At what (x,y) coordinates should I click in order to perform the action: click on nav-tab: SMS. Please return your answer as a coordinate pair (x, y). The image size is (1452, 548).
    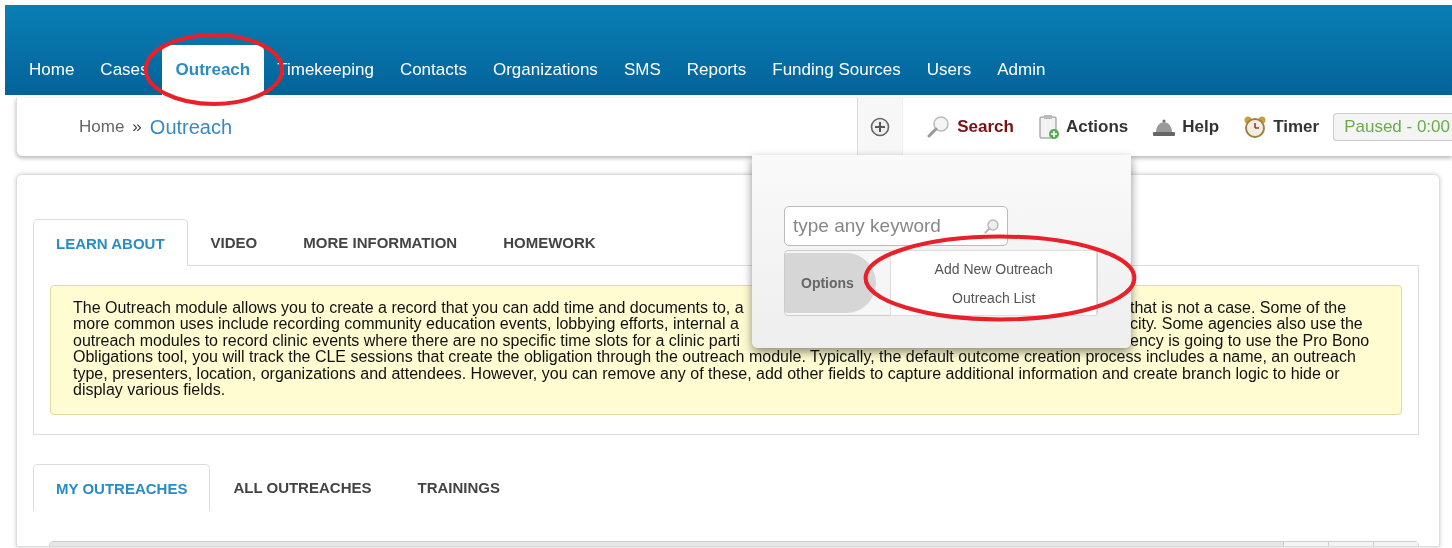
    Looking at the image, I should click on (642, 70).